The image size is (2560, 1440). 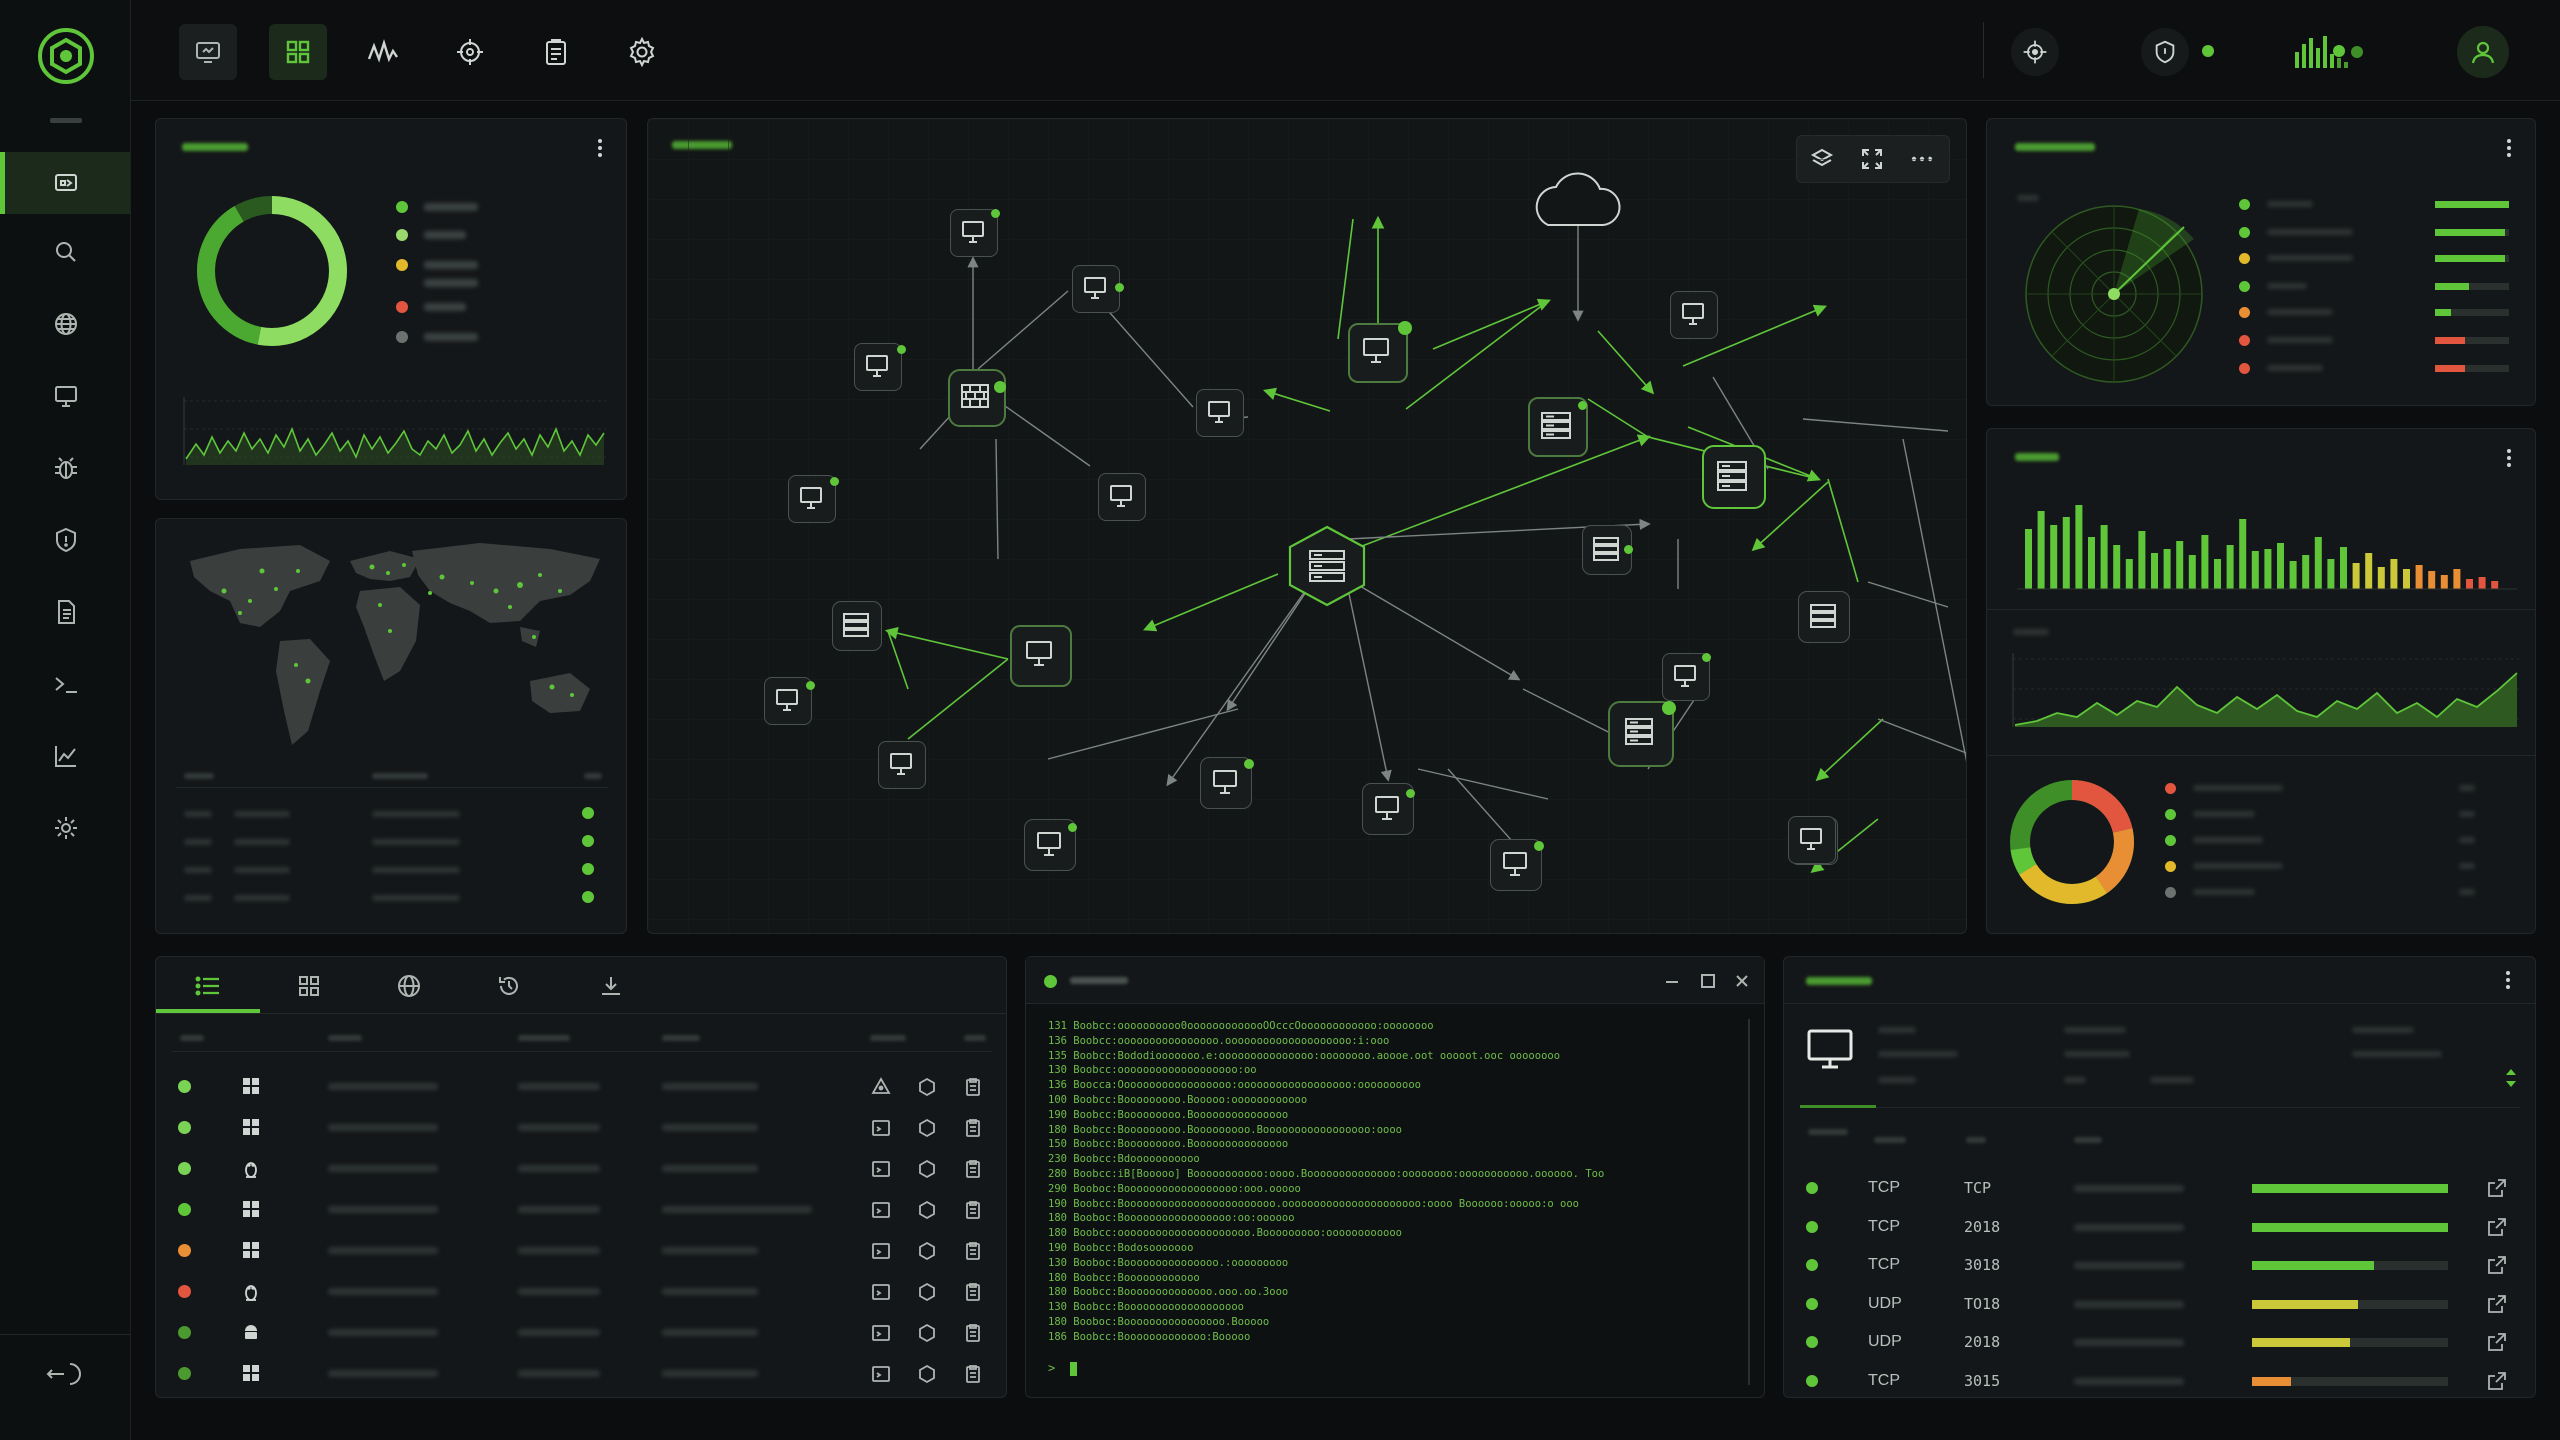 What do you see at coordinates (2159, 1304) in the screenshot?
I see `connection-row: UDP TO18` at bounding box center [2159, 1304].